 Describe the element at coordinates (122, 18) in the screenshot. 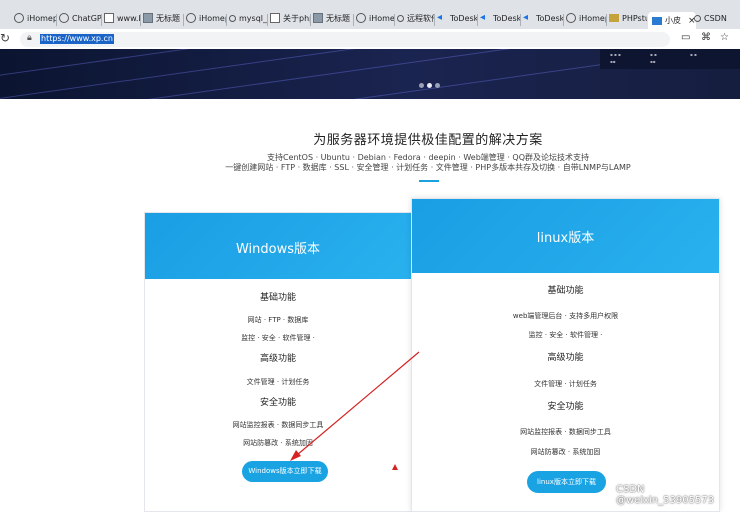

I see `tab-www-bo: www.bo` at that location.